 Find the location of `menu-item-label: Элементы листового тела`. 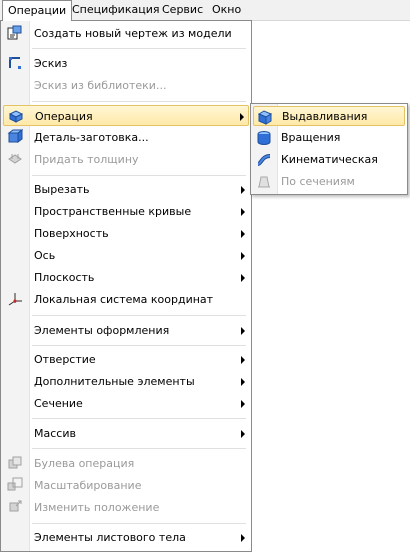

menu-item-label: Элементы листового тела is located at coordinates (110, 537).